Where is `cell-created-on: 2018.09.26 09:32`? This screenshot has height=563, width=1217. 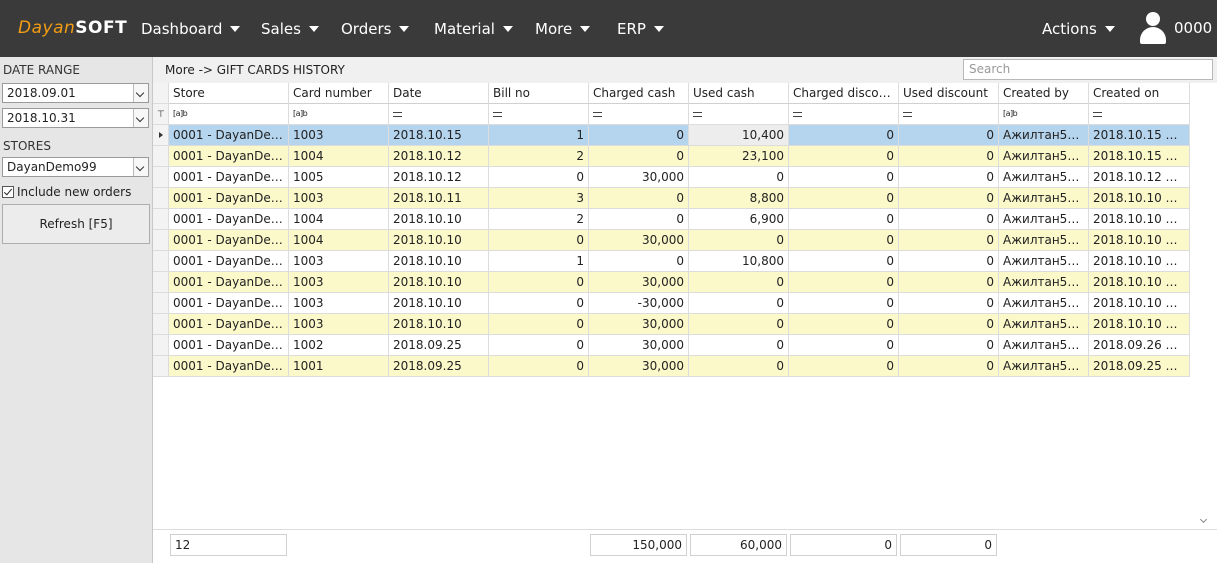
cell-created-on: 2018.09.26 09:32 is located at coordinates (1139, 345).